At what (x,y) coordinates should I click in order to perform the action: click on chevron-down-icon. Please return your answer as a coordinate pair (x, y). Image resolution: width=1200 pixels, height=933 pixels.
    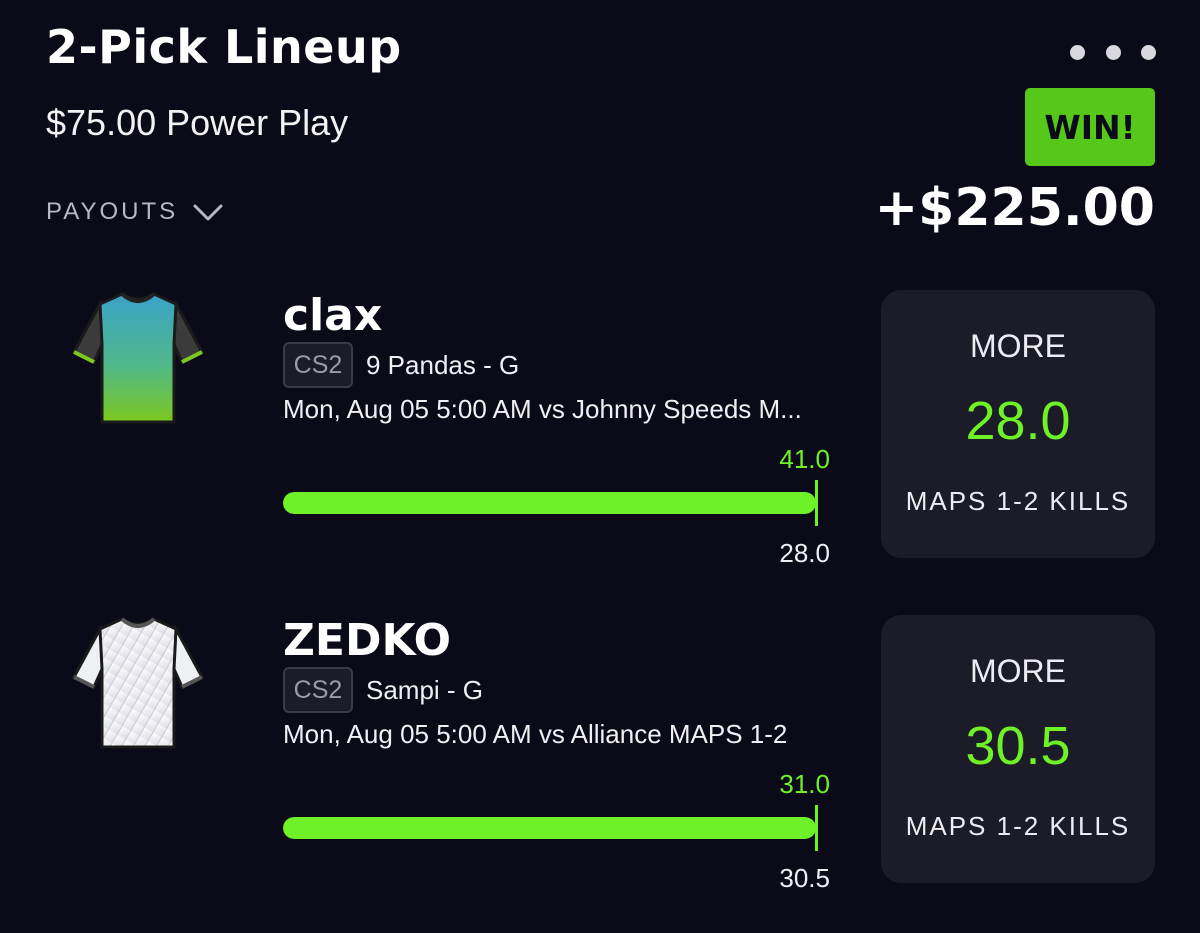
    Looking at the image, I should click on (208, 212).